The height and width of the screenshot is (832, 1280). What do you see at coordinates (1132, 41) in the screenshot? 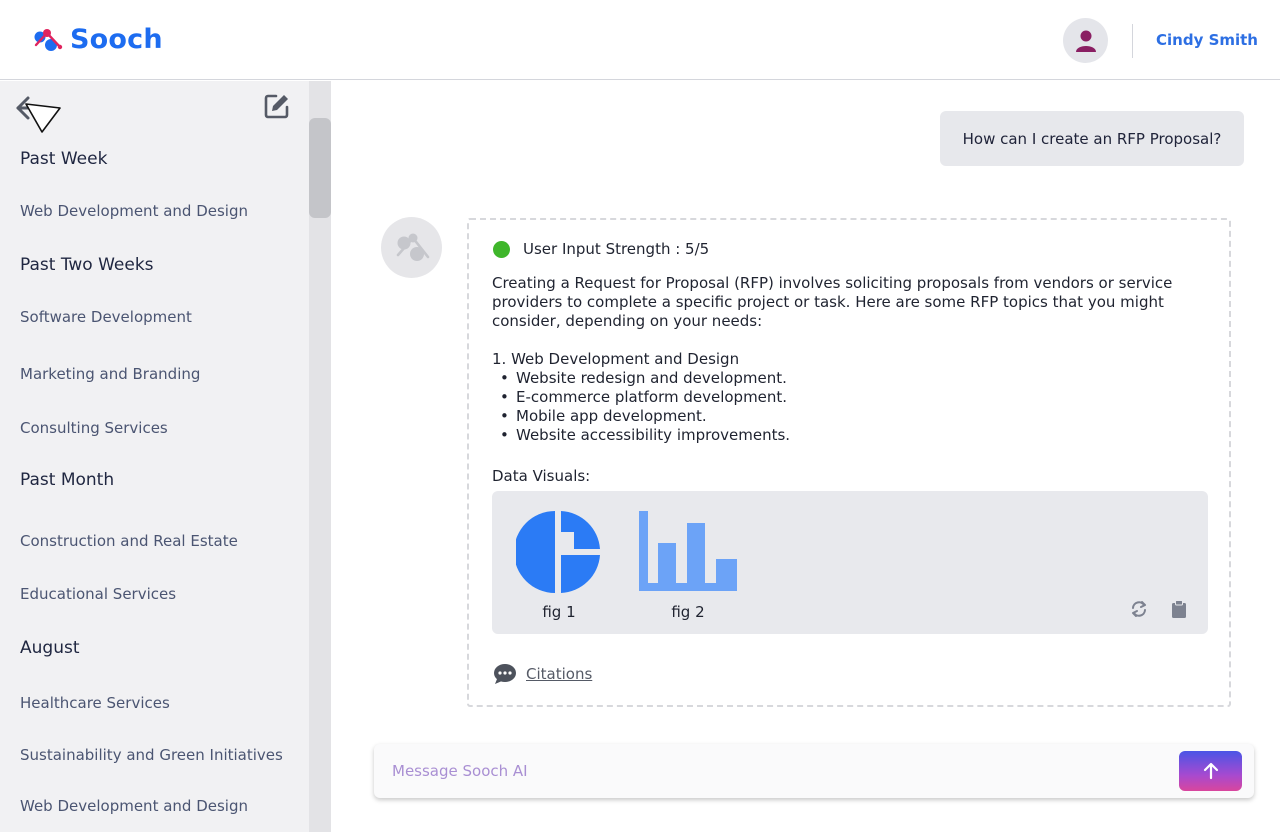
I see `header-divider` at bounding box center [1132, 41].